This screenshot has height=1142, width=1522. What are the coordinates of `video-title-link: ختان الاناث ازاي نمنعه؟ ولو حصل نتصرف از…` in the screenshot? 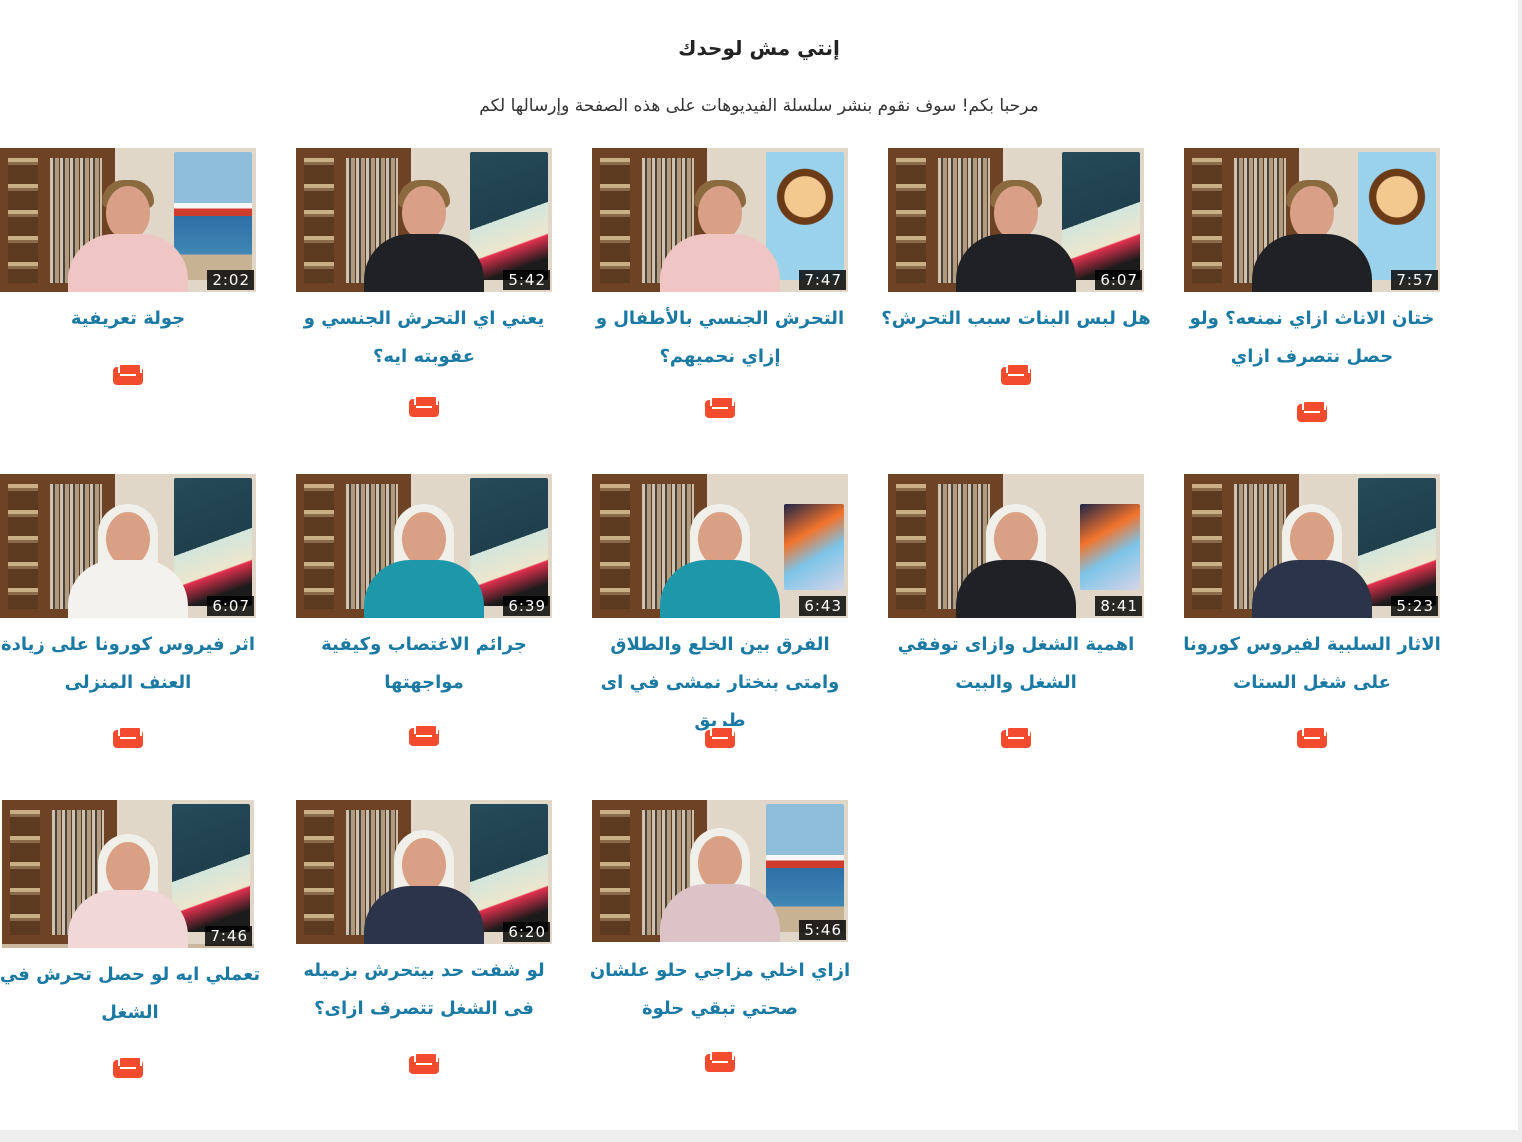 It's located at (1312, 338).